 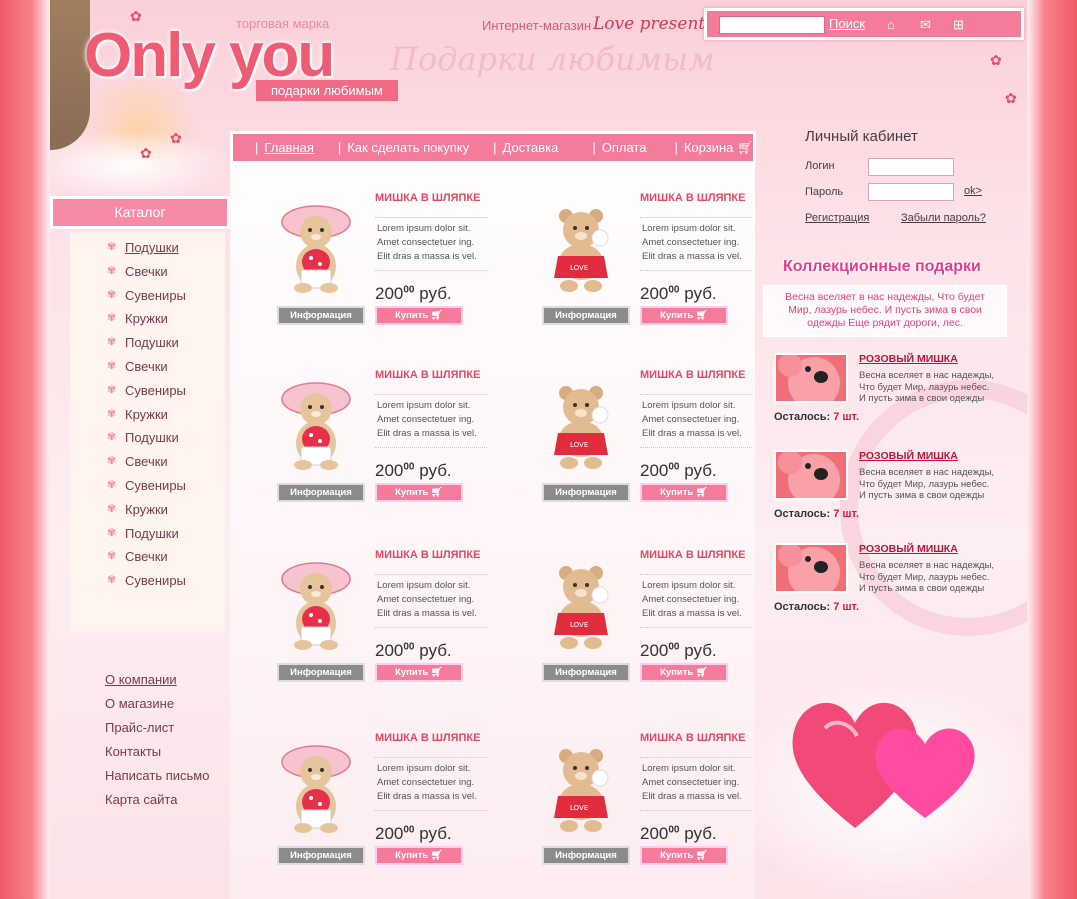 I want to click on link-about-shop: О магазине, so click(x=157, y=708).